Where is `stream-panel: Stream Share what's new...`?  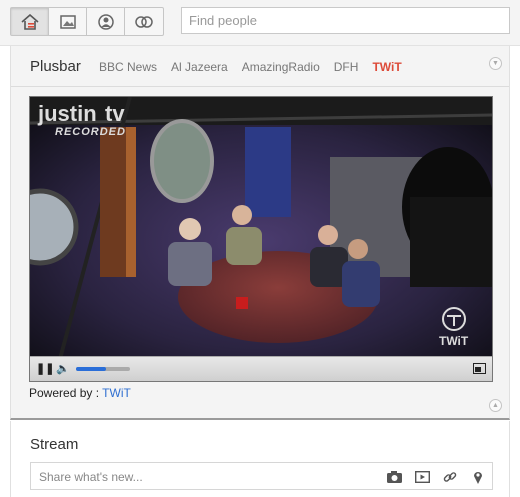
stream-panel: Stream Share what's new... is located at coordinates (260, 459).